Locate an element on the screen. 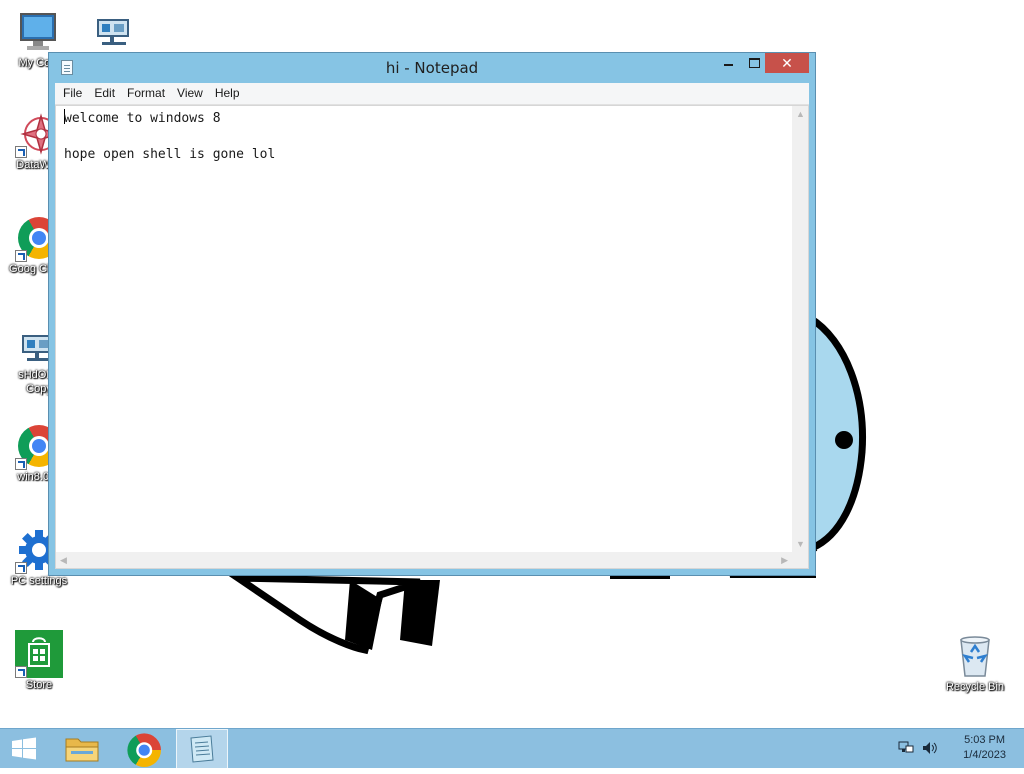  clock-date: 1/4/2023 is located at coordinates (984, 755).